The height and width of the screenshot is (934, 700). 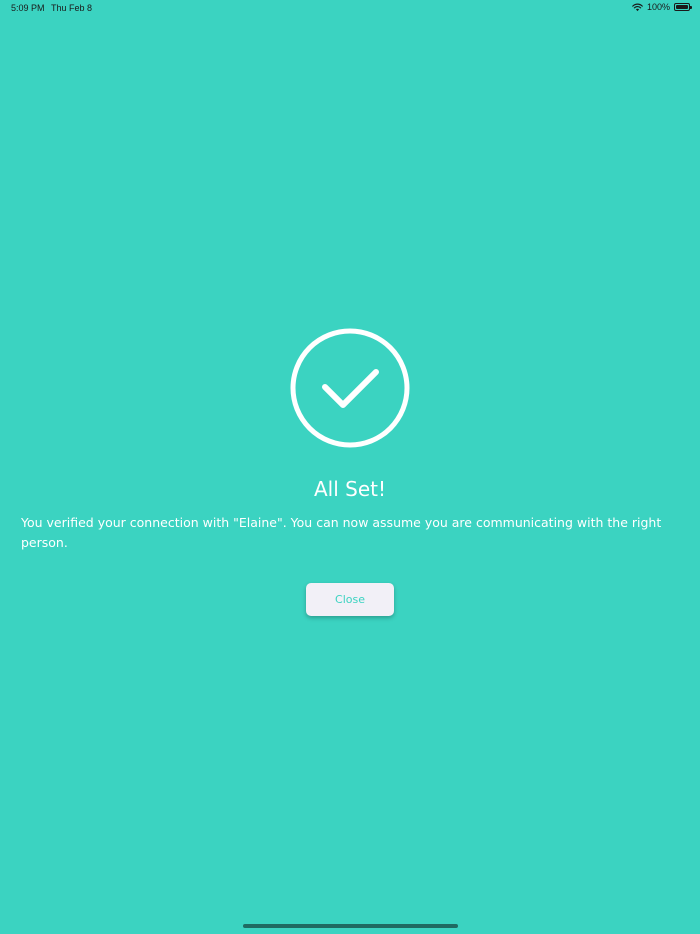 I want to click on page-title: All Set!, so click(x=349, y=489).